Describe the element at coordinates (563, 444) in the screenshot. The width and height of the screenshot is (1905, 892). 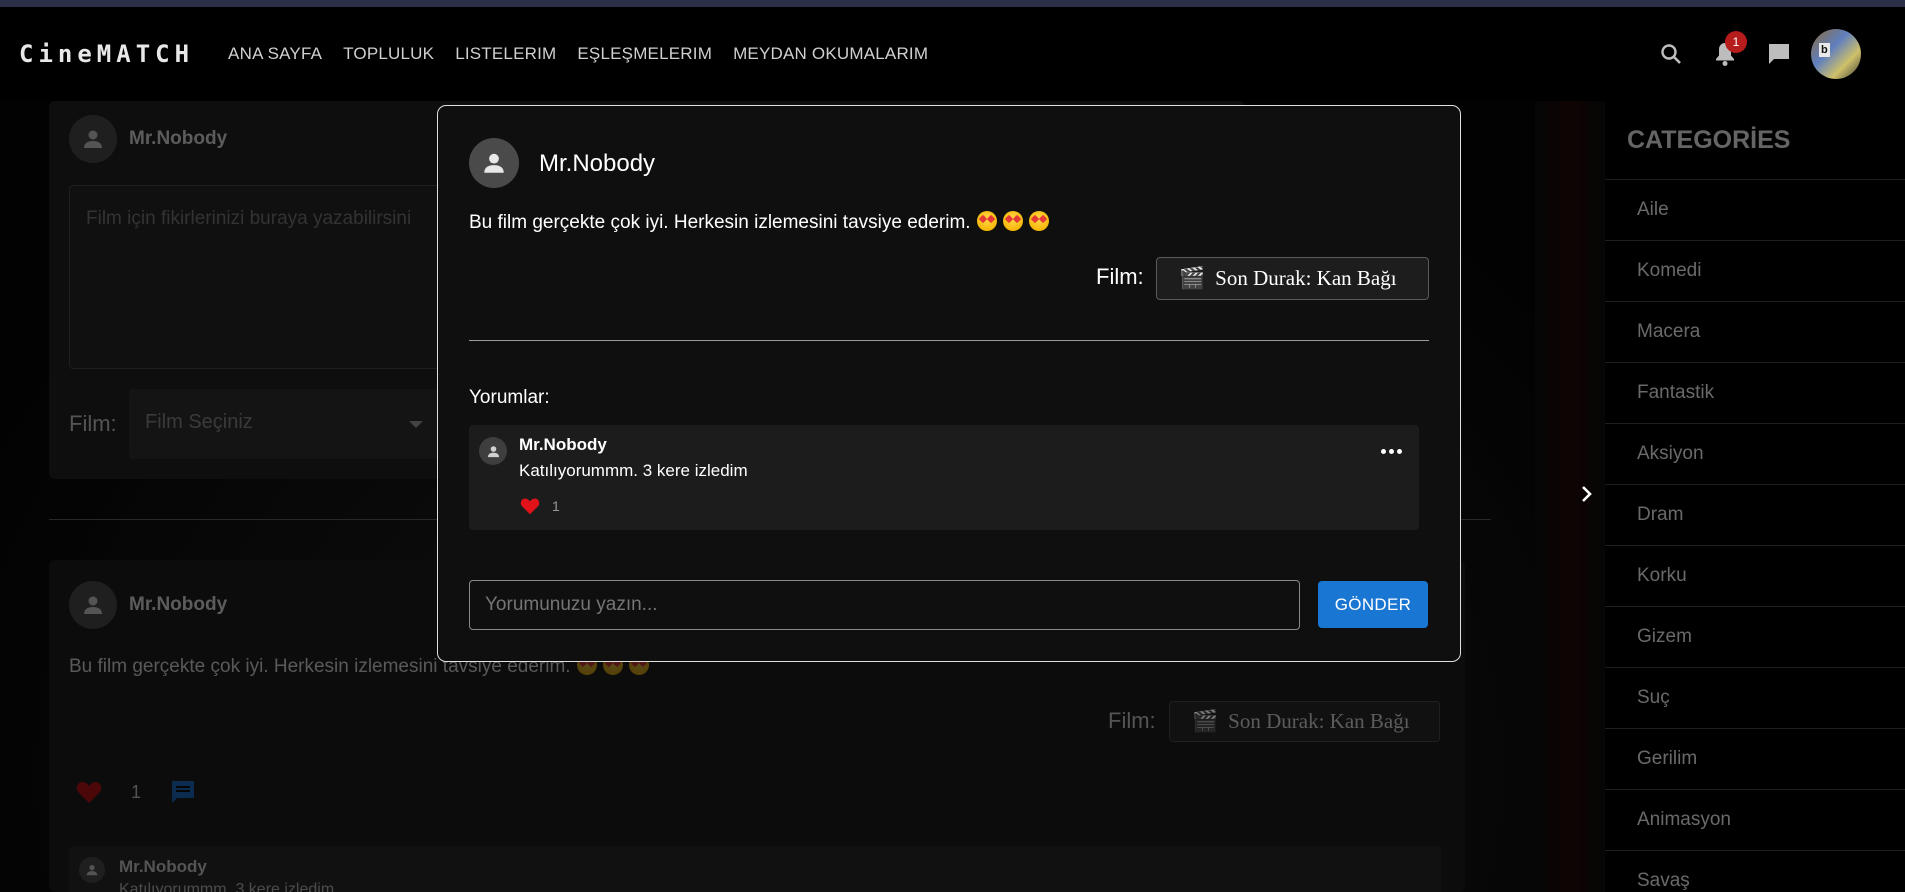
I see `comment-username: Mr.Nobody` at that location.